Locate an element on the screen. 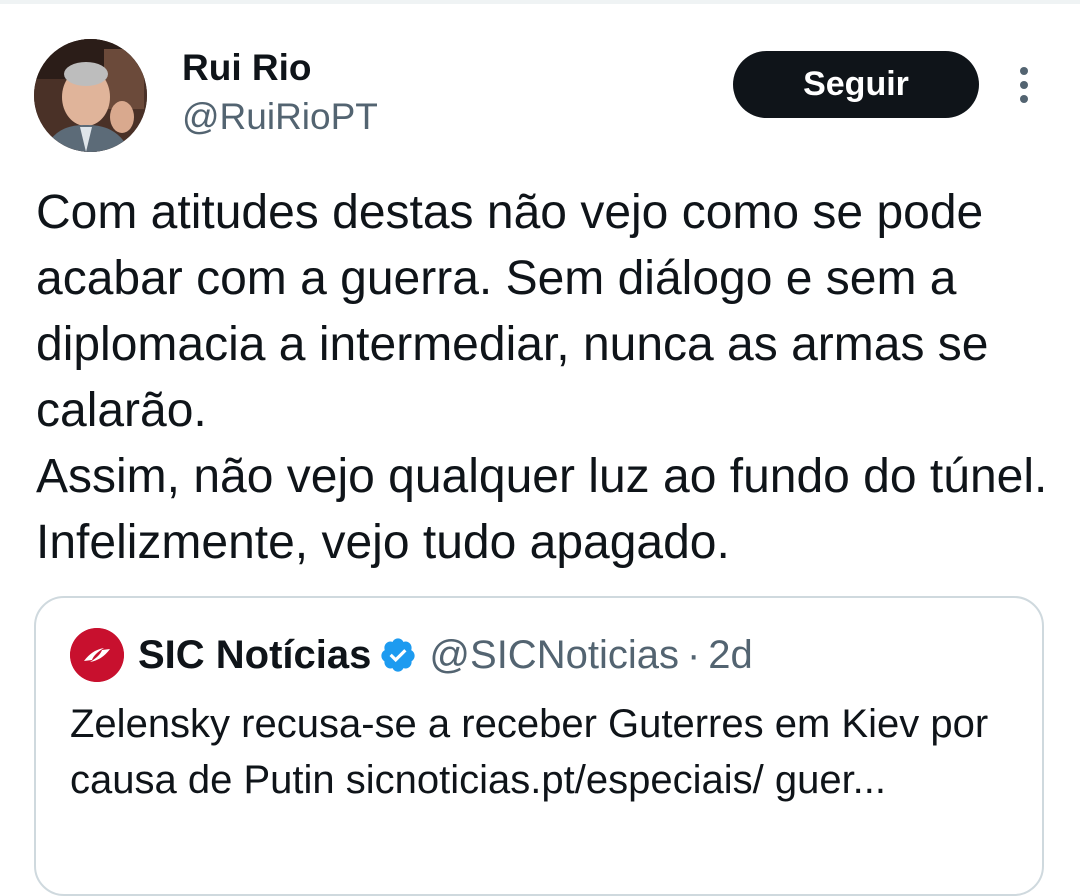 The height and width of the screenshot is (896, 1080). quoted-author-avatar is located at coordinates (97, 655).